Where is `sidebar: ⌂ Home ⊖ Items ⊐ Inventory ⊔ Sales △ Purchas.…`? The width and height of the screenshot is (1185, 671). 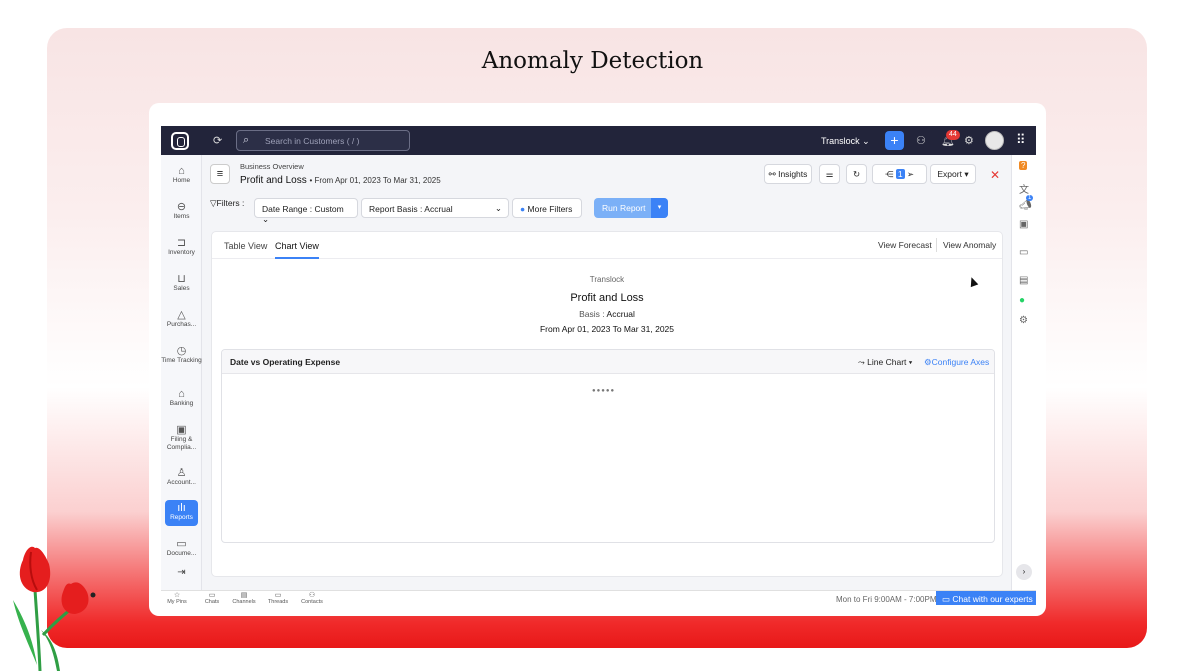 sidebar: ⌂ Home ⊖ Items ⊐ Inventory ⊔ Sales △ Purchas.… is located at coordinates (181, 372).